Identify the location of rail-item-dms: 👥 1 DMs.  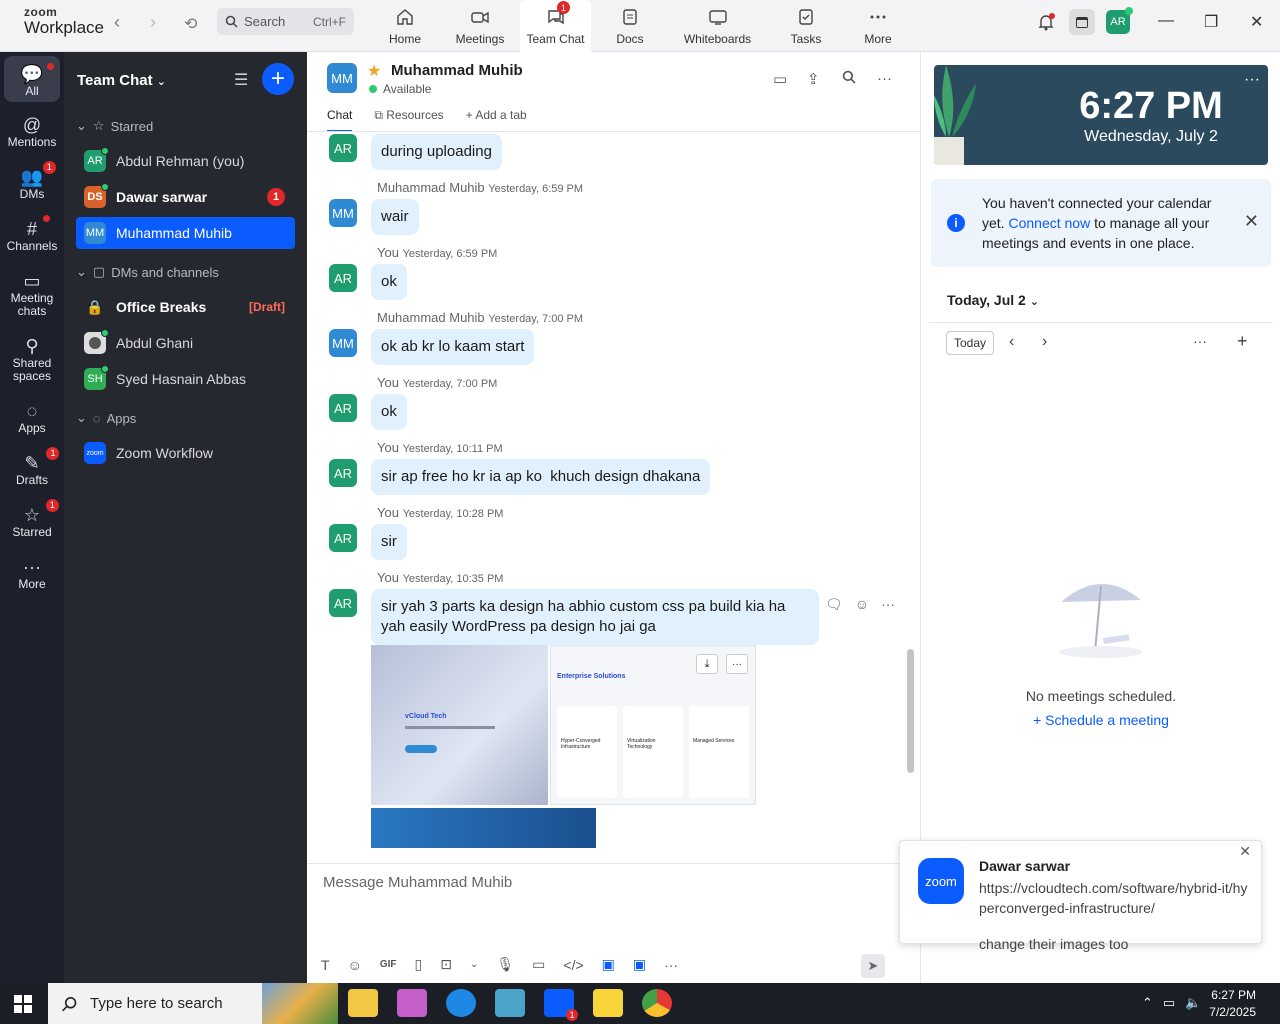
(32, 181).